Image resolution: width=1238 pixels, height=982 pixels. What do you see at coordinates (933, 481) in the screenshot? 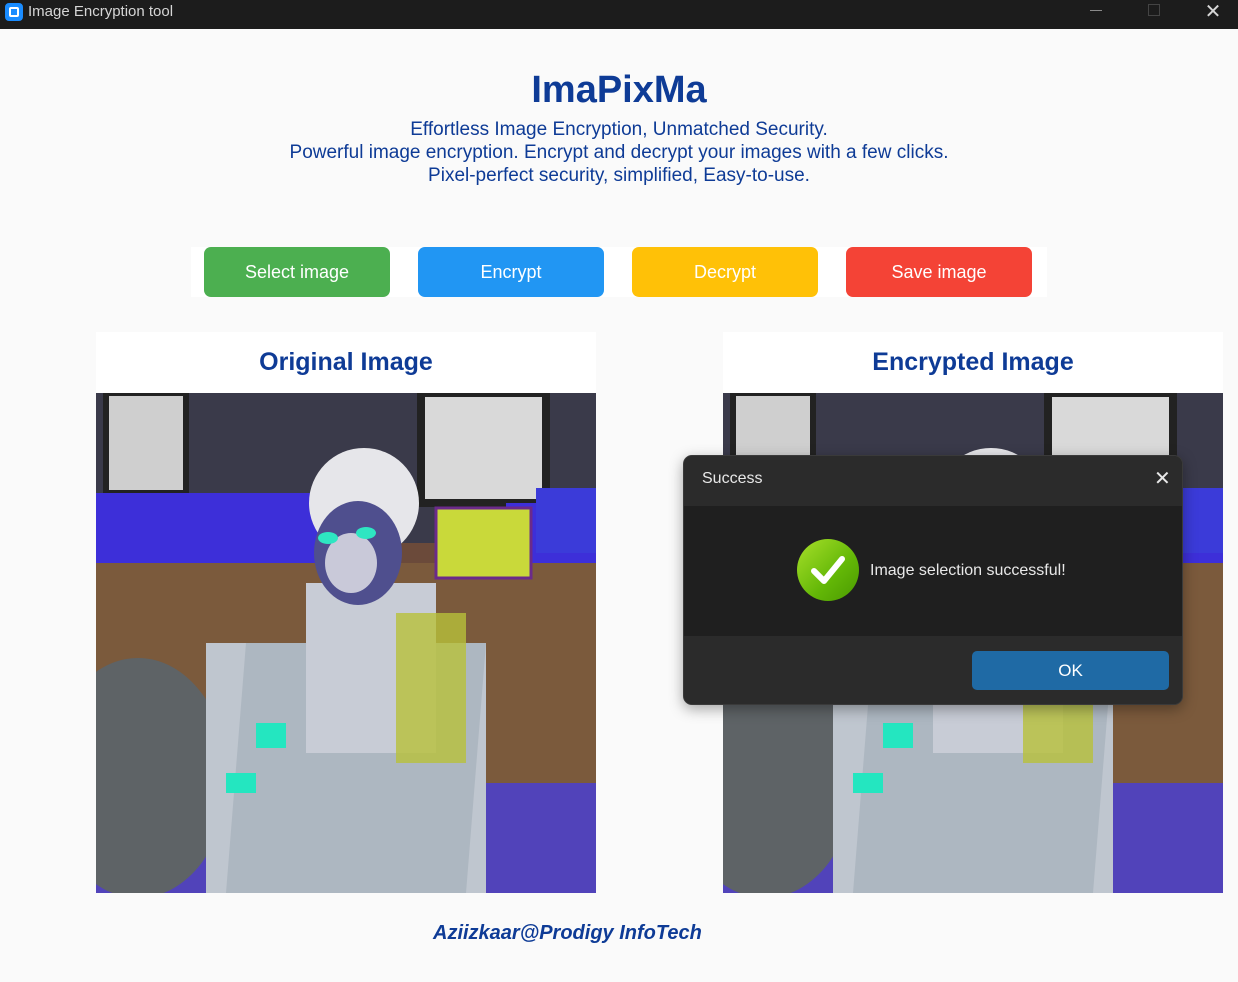
I see `dialog-header: Success ✕` at bounding box center [933, 481].